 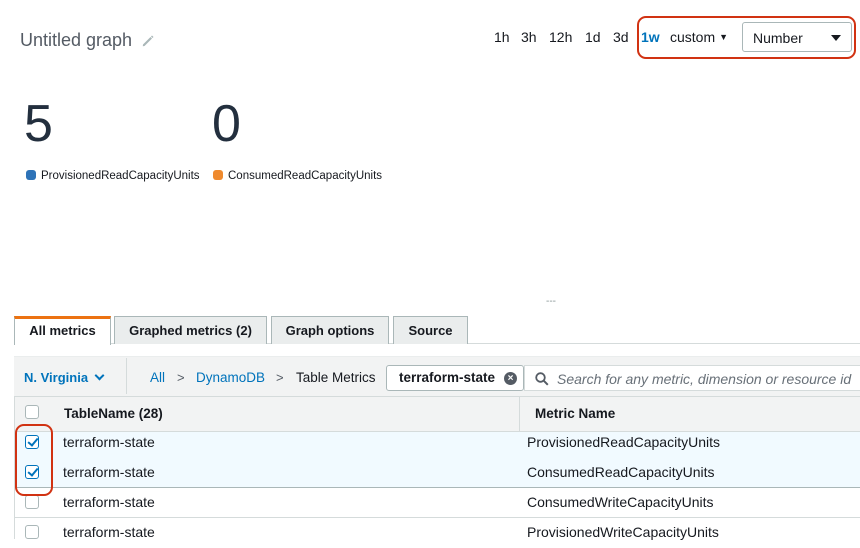 I want to click on legend-label: ConsumedReadCapacityUnits, so click(x=305, y=176).